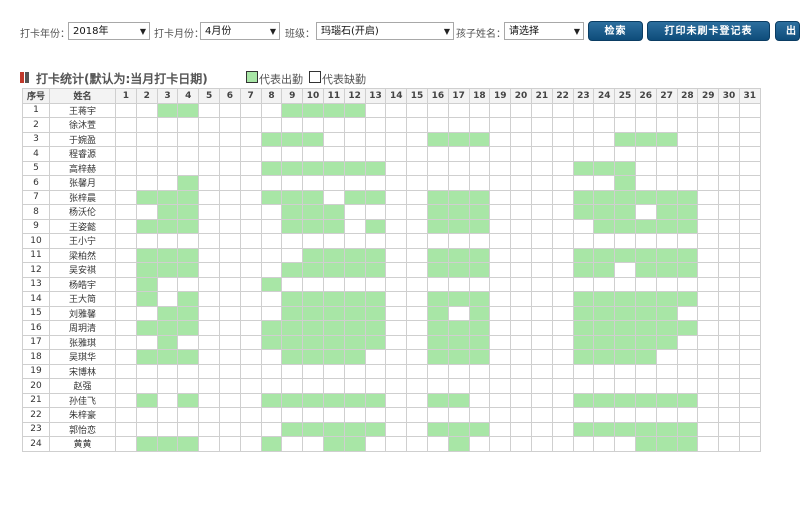 The width and height of the screenshot is (800, 512). I want to click on section-marker-icon, so click(25, 77).